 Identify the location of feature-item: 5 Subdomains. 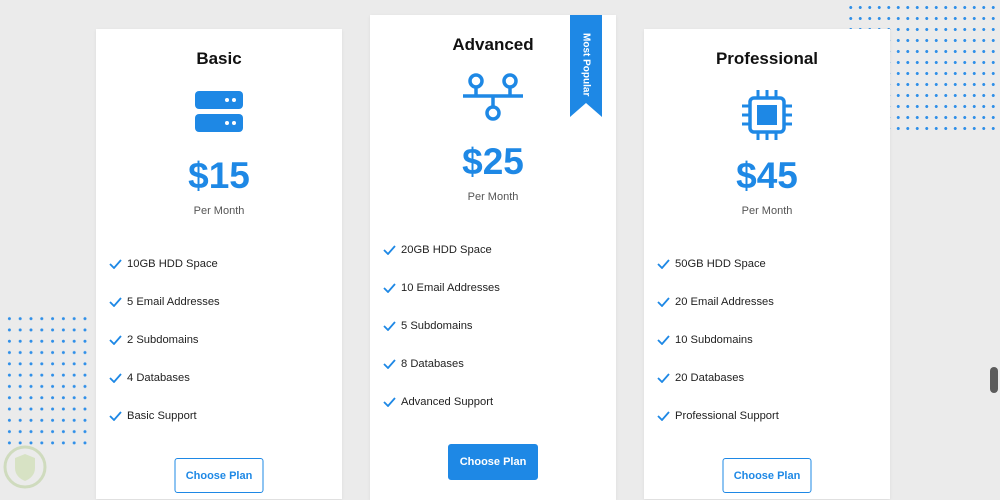
(441, 326).